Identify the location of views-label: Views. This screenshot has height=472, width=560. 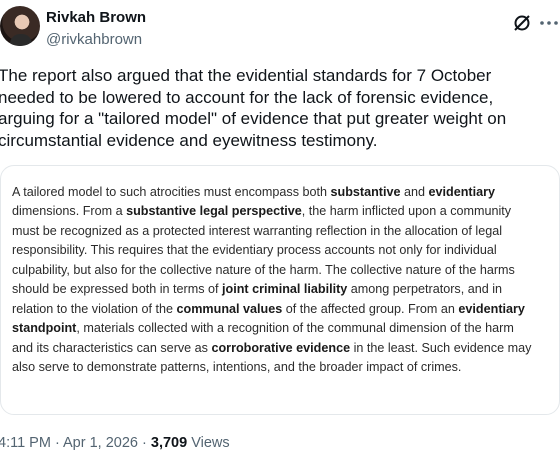
(208, 443).